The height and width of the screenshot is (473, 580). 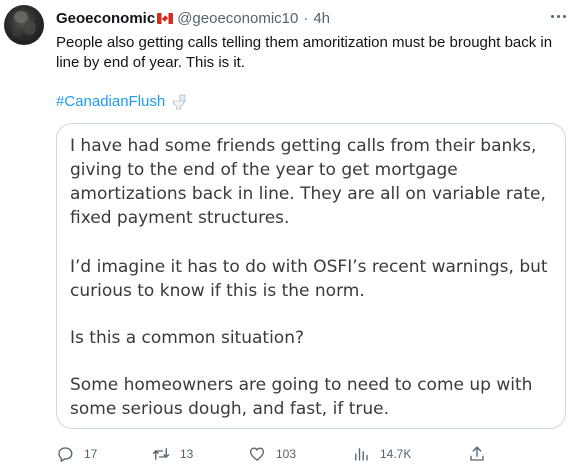 I want to click on retweet-count: 13, so click(x=187, y=454).